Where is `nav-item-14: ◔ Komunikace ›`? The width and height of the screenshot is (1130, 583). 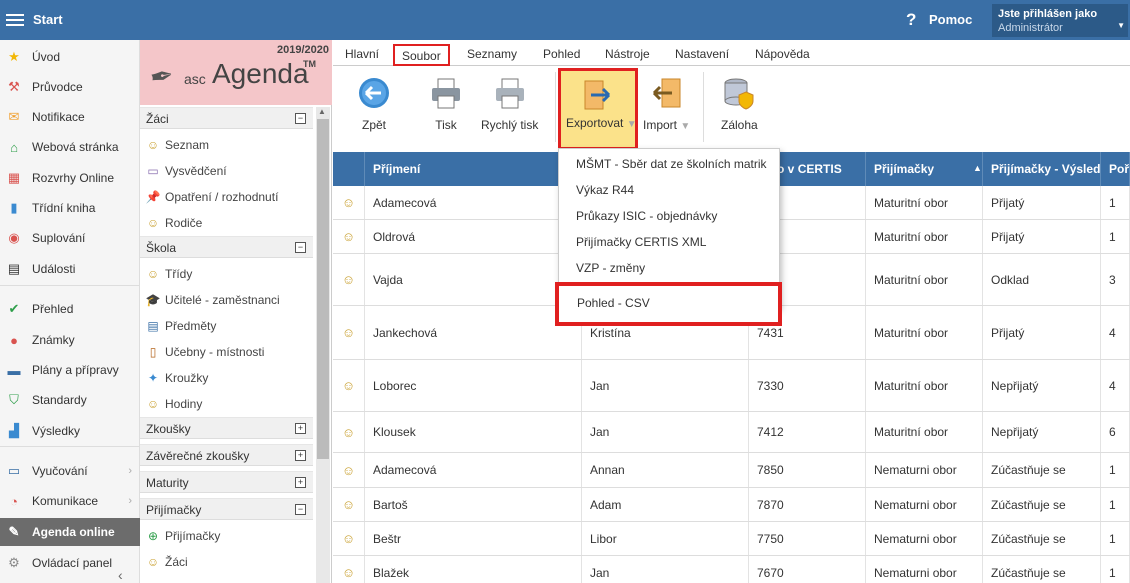 nav-item-14: ◔ Komunikace › is located at coordinates (70, 501).